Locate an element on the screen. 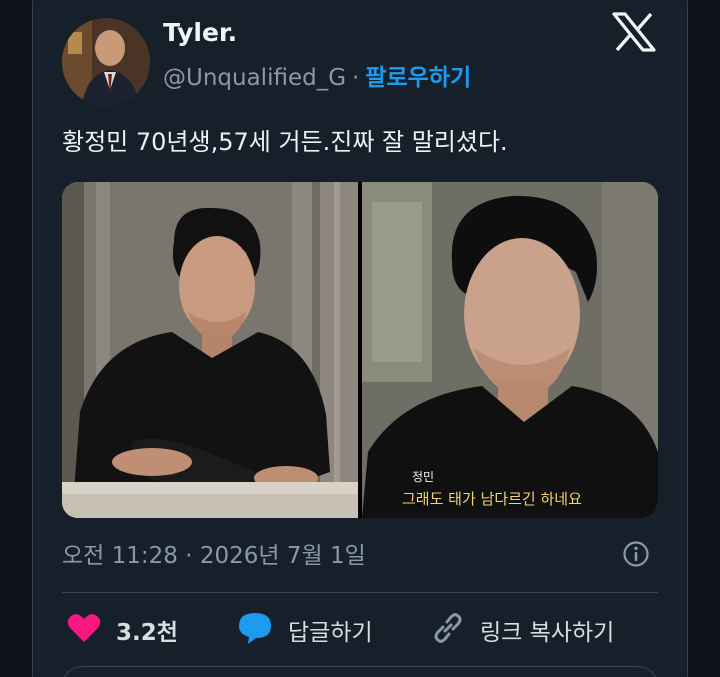 The width and height of the screenshot is (720, 677). copy-link-label: 링크 복사하기 is located at coordinates (547, 633).